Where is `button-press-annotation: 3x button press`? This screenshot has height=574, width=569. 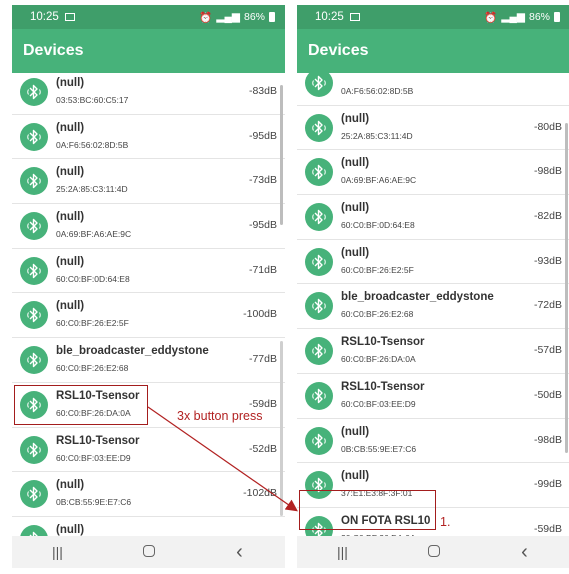 button-press-annotation: 3x button press is located at coordinates (220, 416).